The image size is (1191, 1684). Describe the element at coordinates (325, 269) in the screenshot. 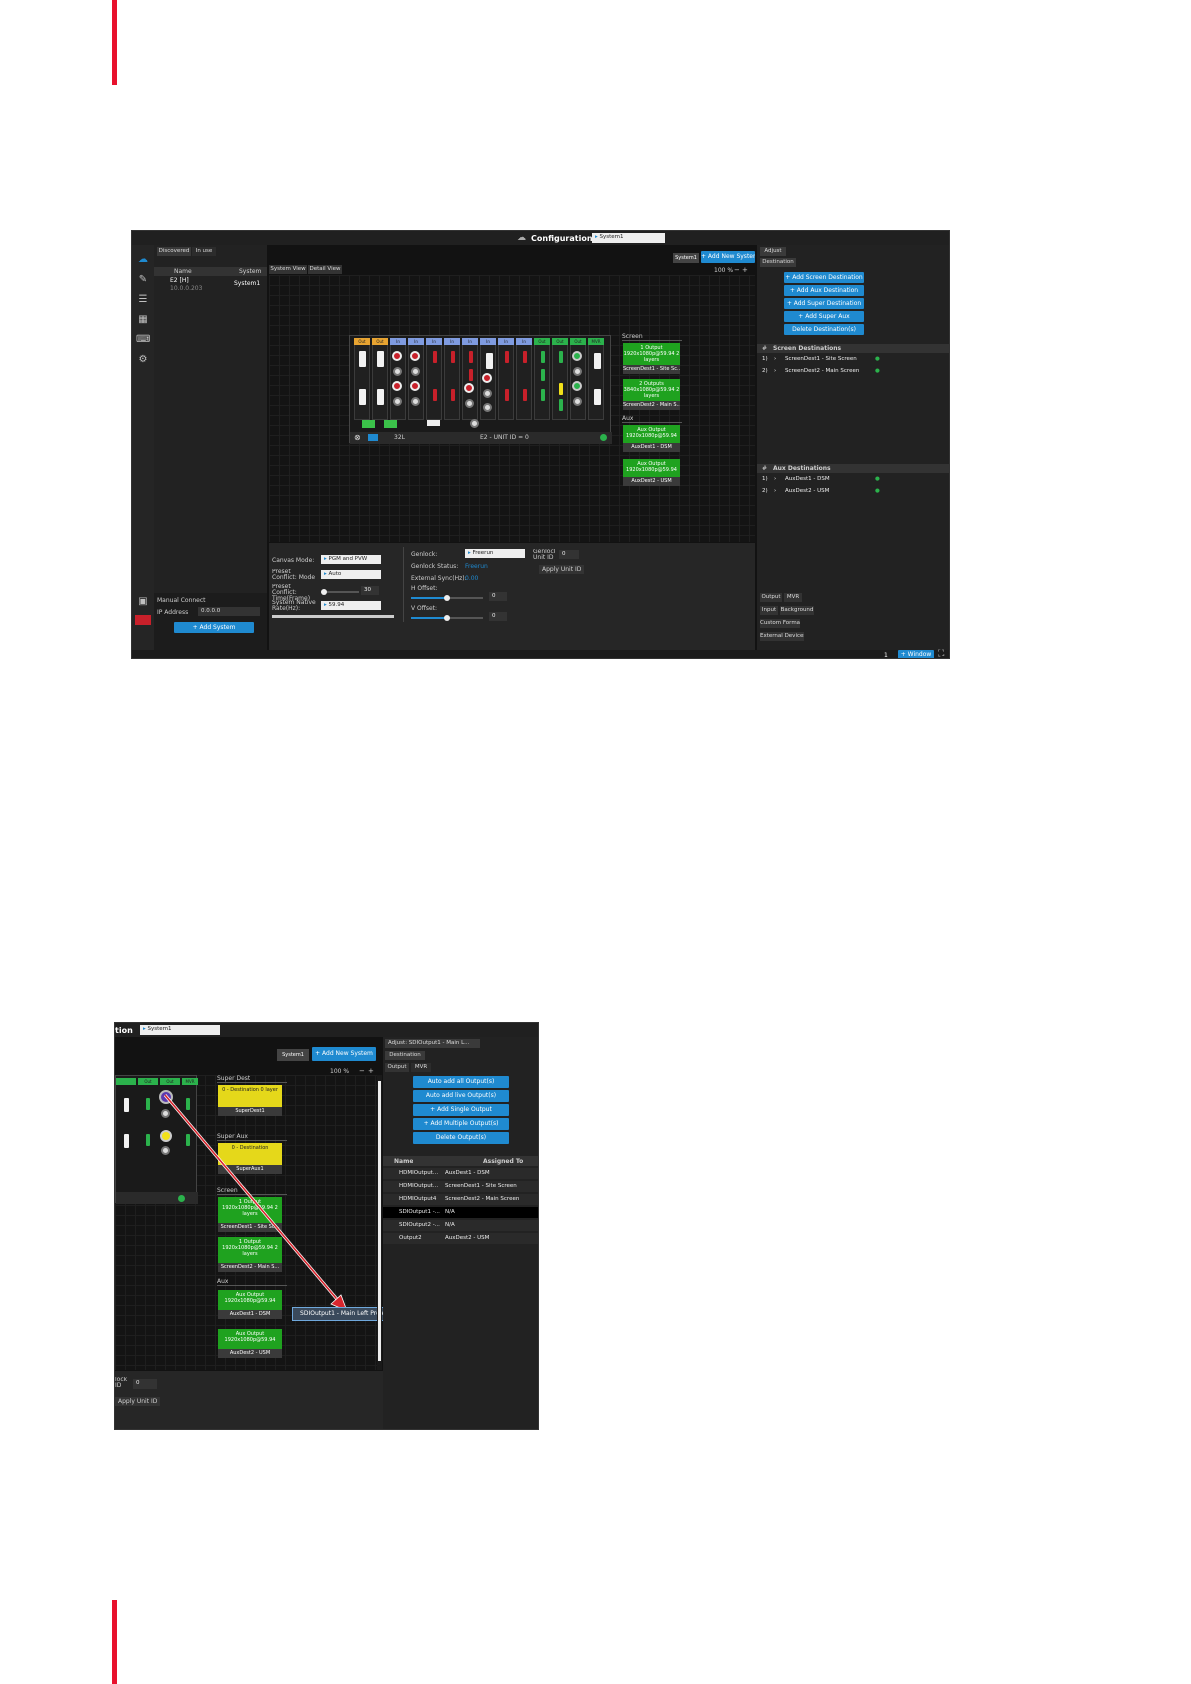

I see `tab-detail-view: Detail View` at that location.